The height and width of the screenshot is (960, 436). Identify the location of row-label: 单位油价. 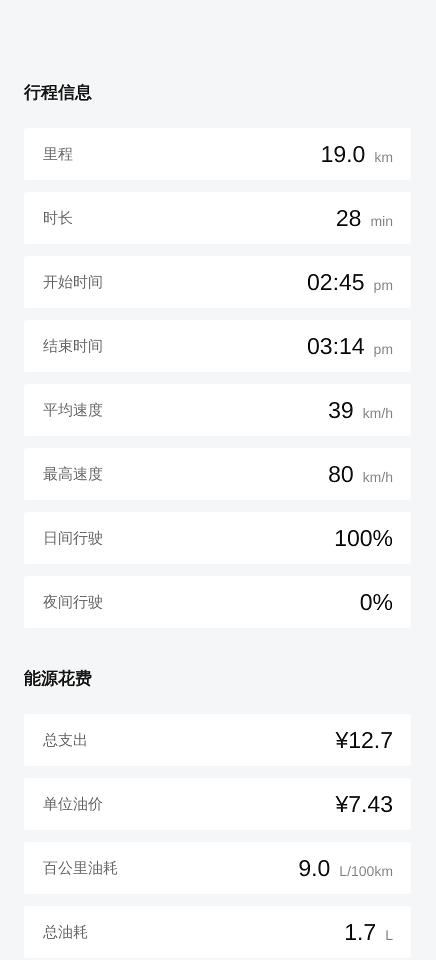
(73, 804).